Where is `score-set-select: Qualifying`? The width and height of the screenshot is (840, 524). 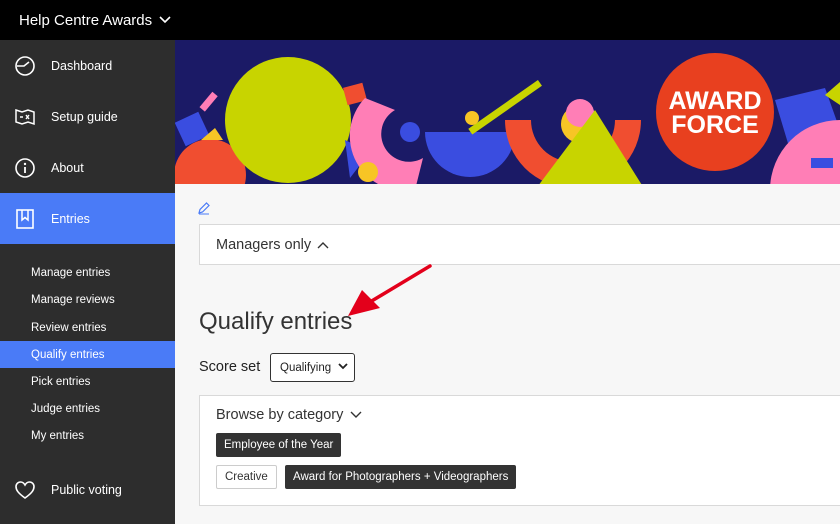
score-set-select: Qualifying is located at coordinates (312, 367).